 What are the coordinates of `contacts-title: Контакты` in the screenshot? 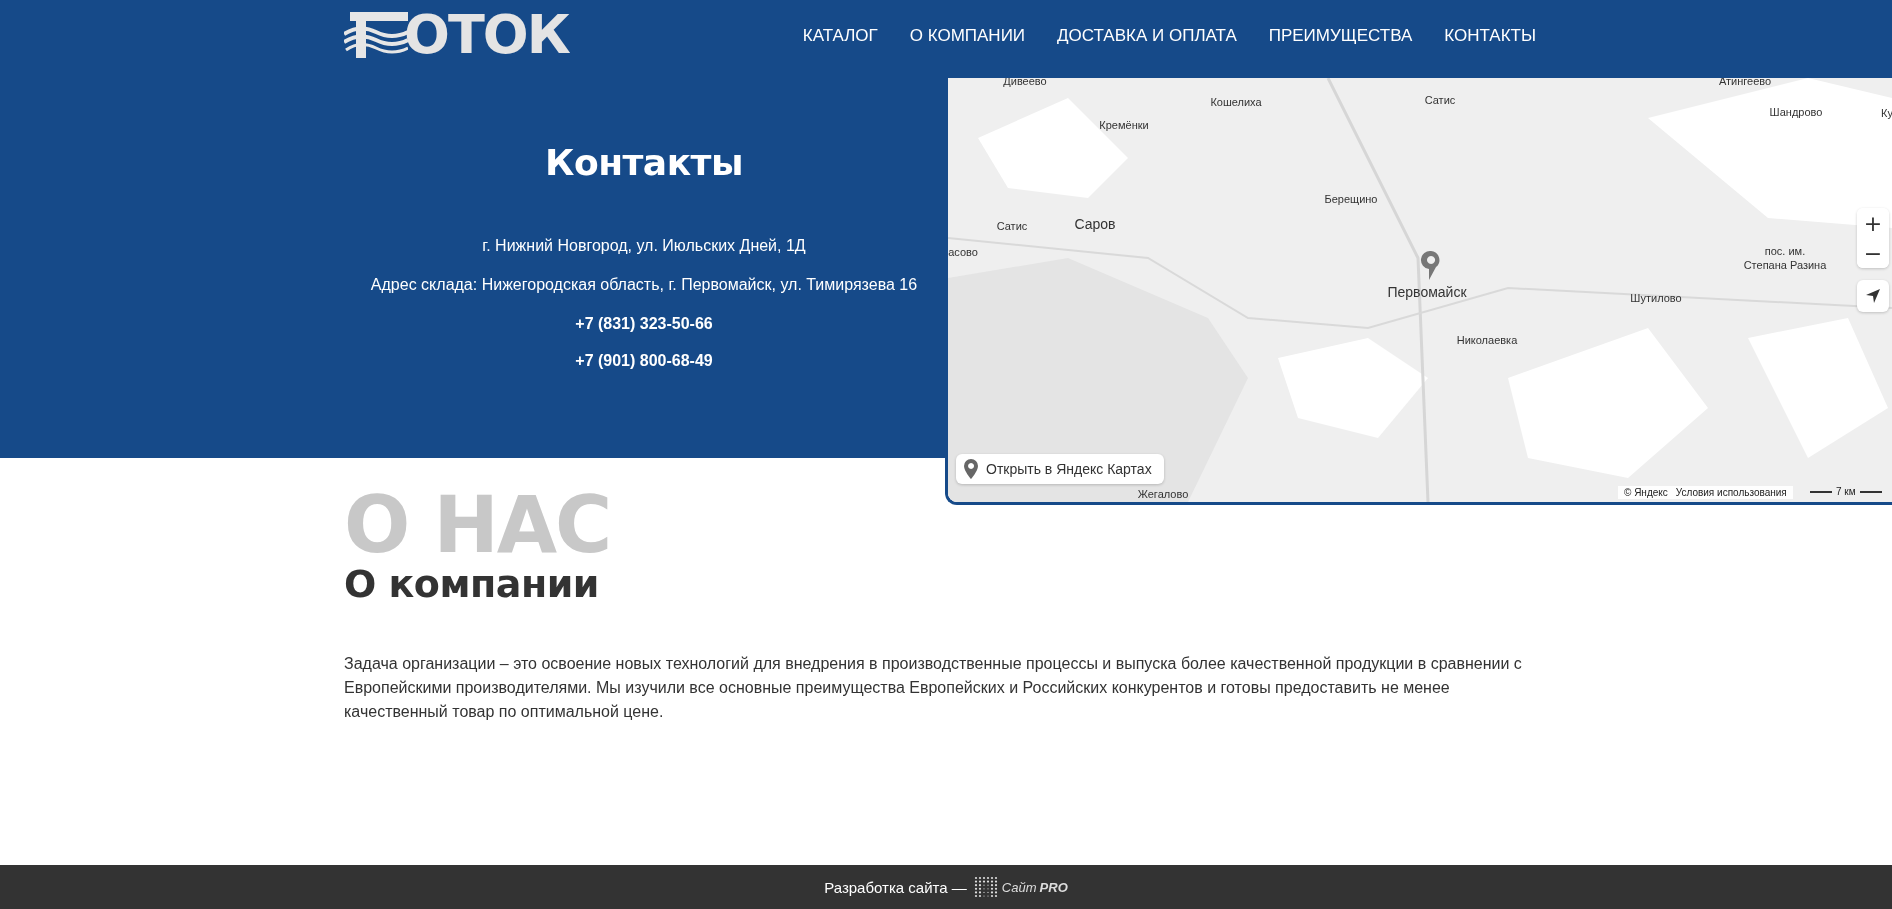 It's located at (643, 162).